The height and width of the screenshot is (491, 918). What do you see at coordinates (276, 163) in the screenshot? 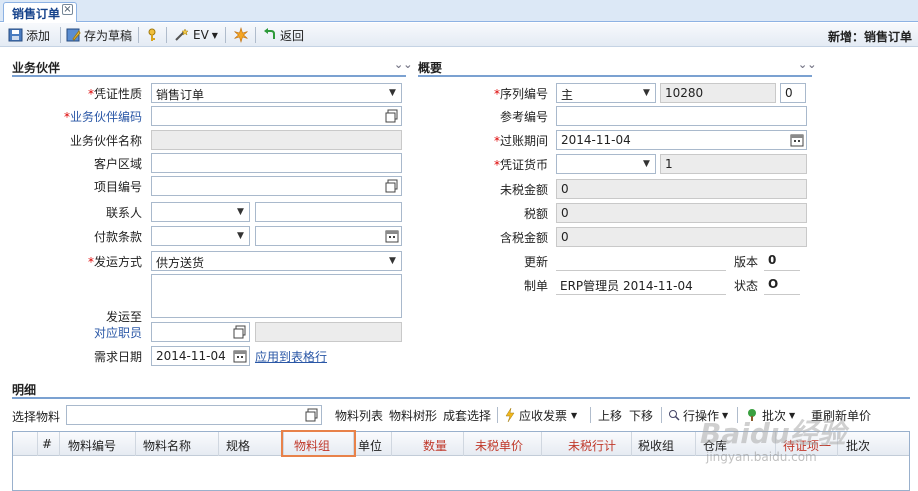
I see `region-input` at bounding box center [276, 163].